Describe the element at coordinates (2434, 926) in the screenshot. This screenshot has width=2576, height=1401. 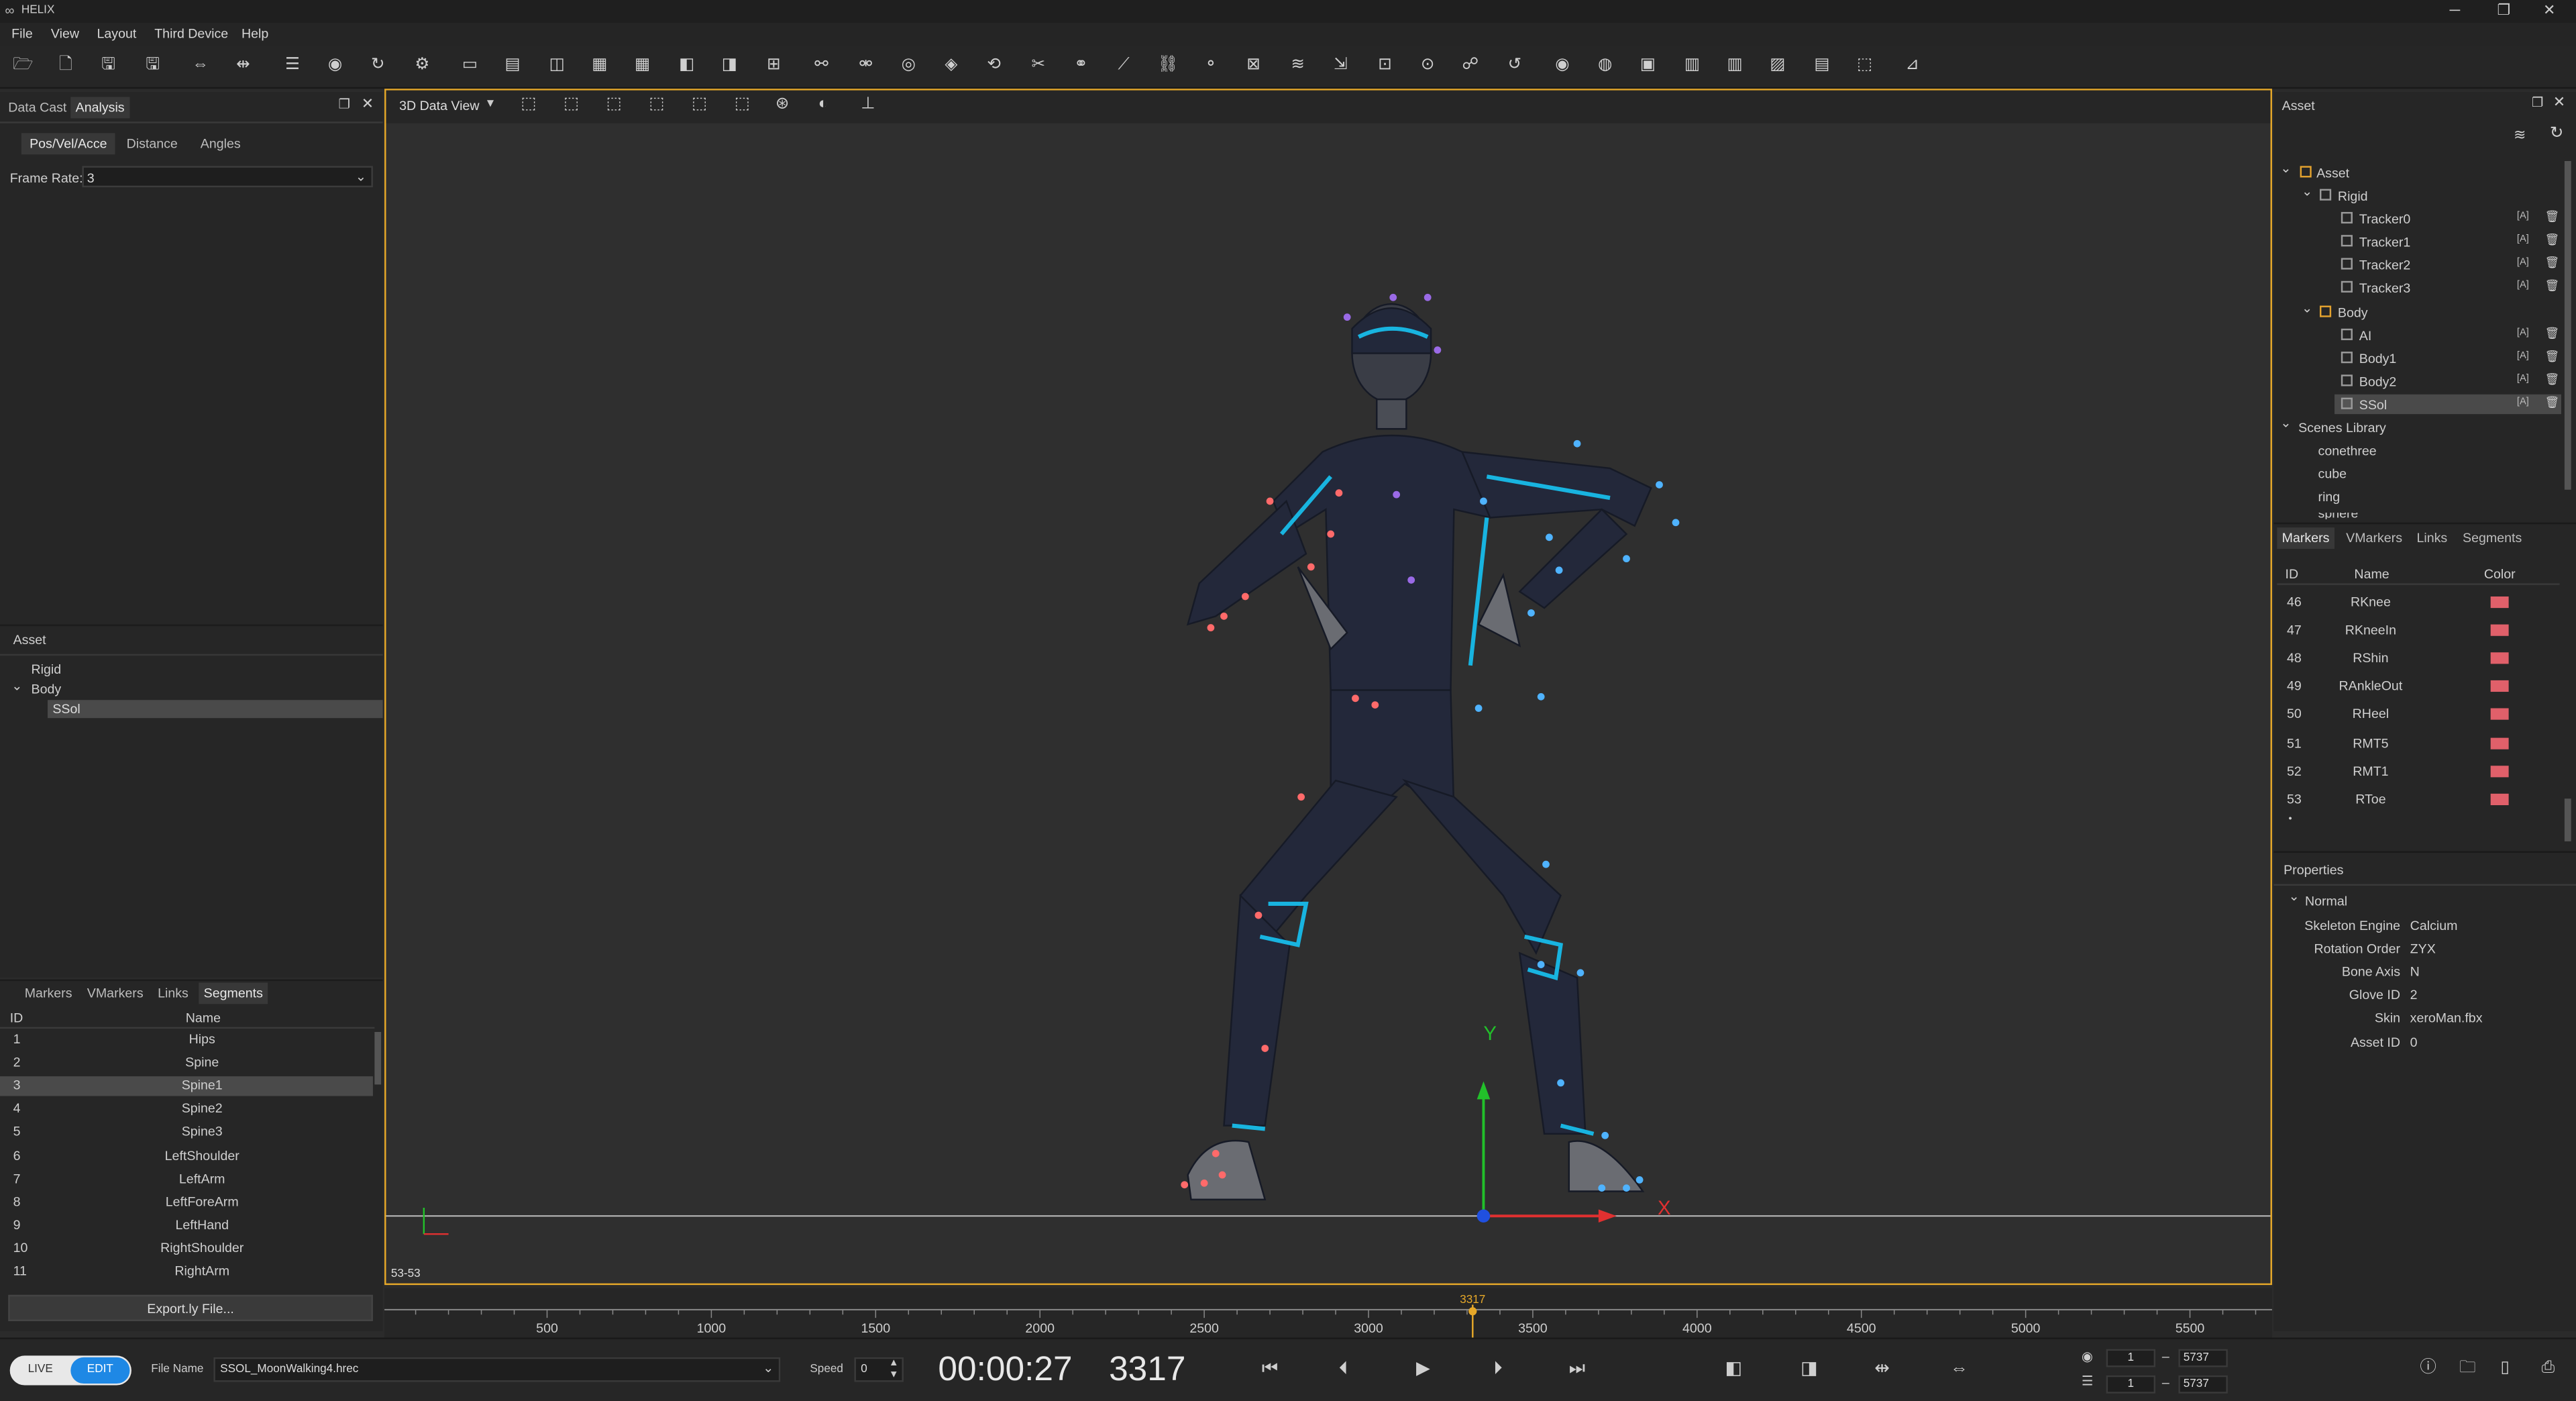
I see `property-value: Calcium` at that location.